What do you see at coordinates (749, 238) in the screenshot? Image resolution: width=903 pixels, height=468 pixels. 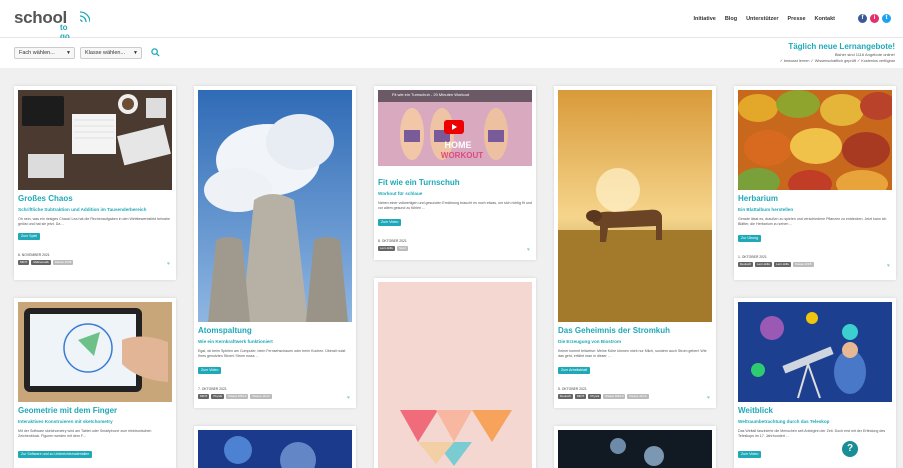 I see `card-action-button: Zur Übung` at bounding box center [749, 238].